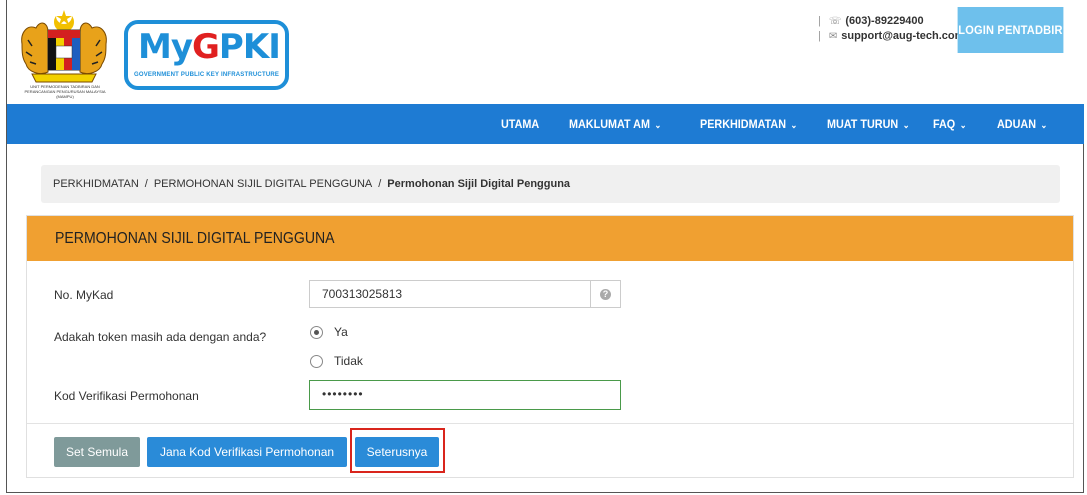 The width and height of the screenshot is (1087, 495). I want to click on nav-item-utama: UTAMA, so click(520, 124).